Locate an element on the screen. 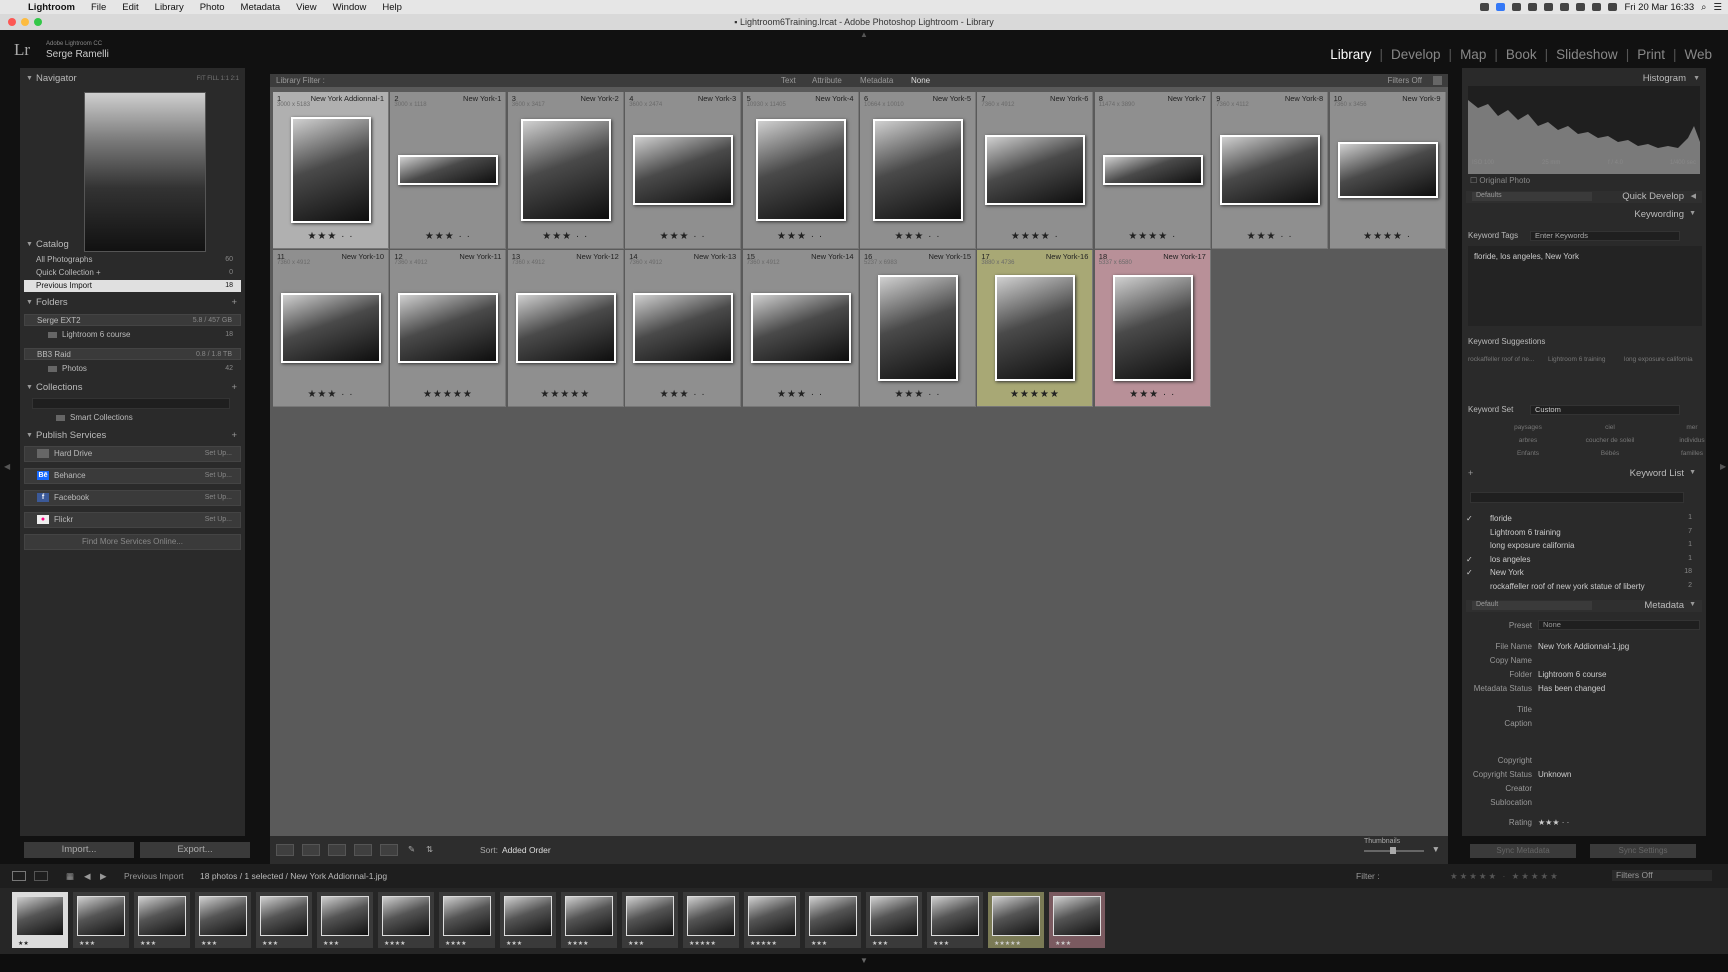  keyword-tags-dropdown: Enter Keywords is located at coordinates (1605, 236).